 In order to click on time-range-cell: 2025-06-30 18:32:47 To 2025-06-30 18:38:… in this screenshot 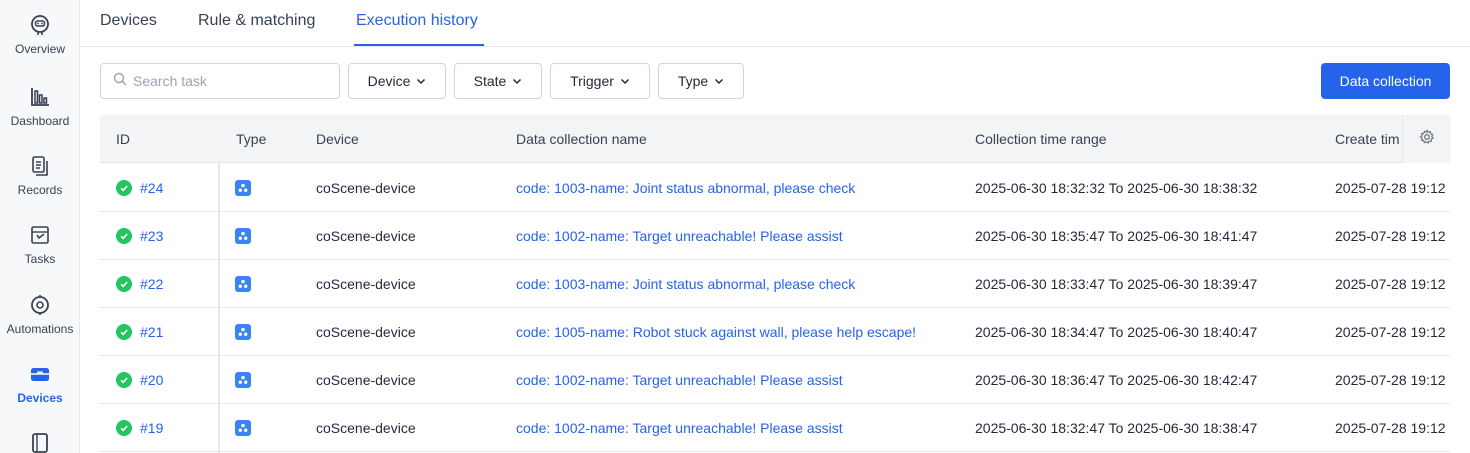, I will do `click(1116, 428)`.